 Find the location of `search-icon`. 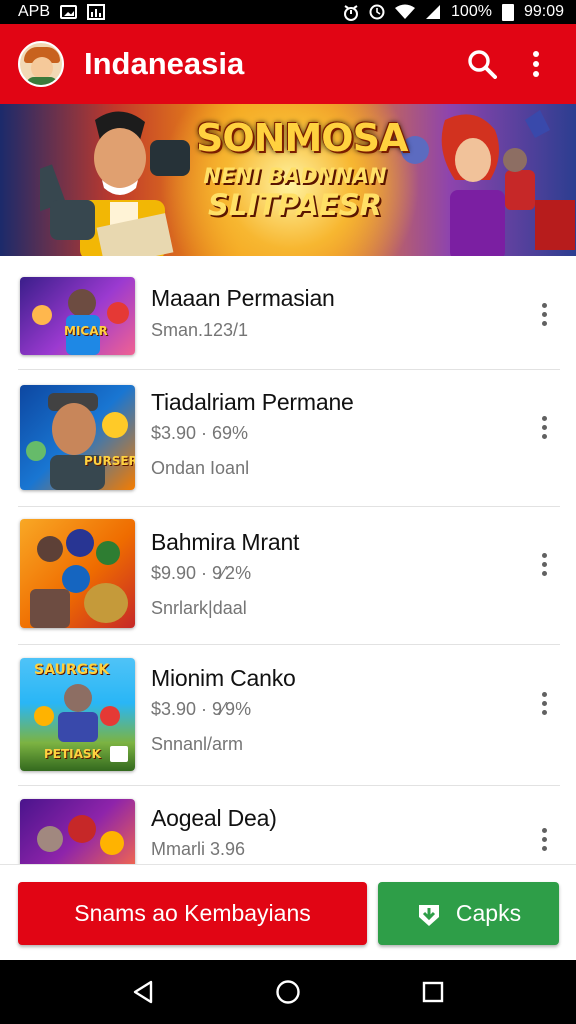

search-icon is located at coordinates (482, 64).